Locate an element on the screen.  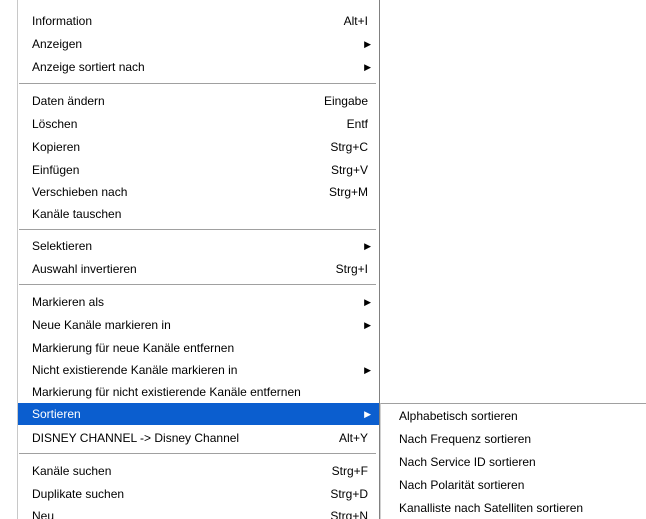
menu-item-daten-aendern: Daten ändern Eingabe is located at coordinates (198, 101).